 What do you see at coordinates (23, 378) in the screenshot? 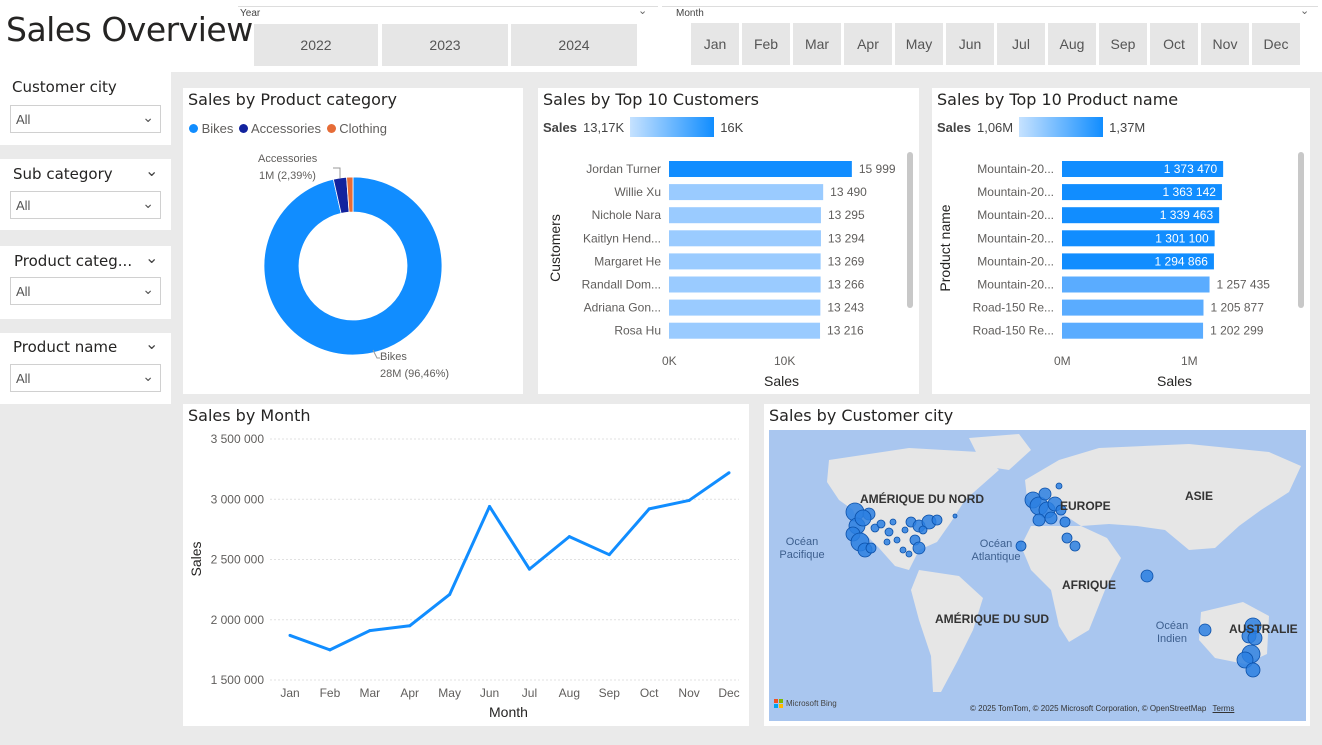
I see `dropdown-value: All` at bounding box center [23, 378].